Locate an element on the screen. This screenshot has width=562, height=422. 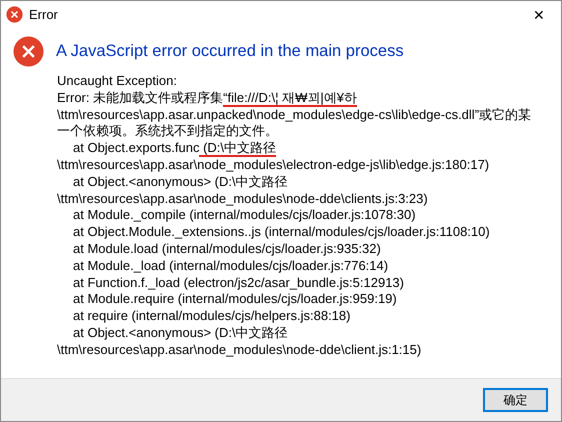
message-line: \ttm\resources\app.asar\node_modules\electron-edge-js\lib\edge.js:180:17) is located at coordinates (273, 165).